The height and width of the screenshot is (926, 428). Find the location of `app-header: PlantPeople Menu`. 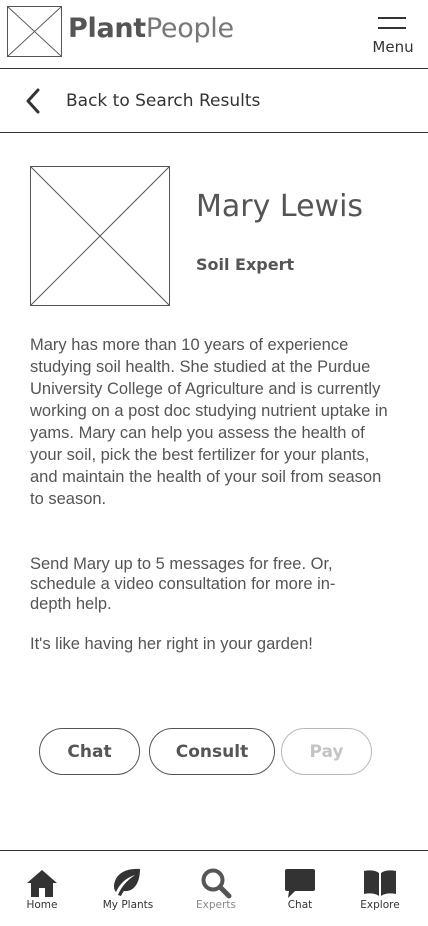

app-header: PlantPeople Menu is located at coordinates (214, 34).